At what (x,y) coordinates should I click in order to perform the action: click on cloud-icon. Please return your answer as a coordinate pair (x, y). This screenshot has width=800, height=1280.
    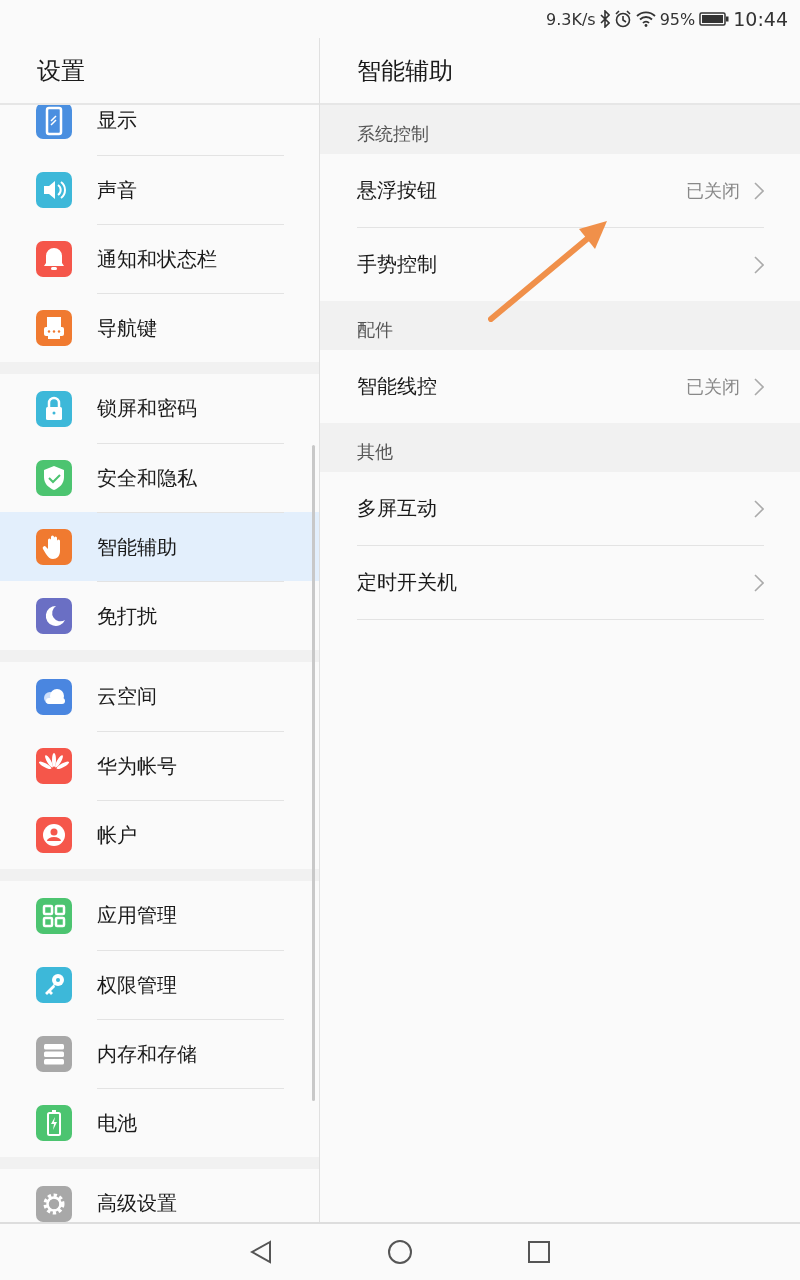
    Looking at the image, I should click on (54, 696).